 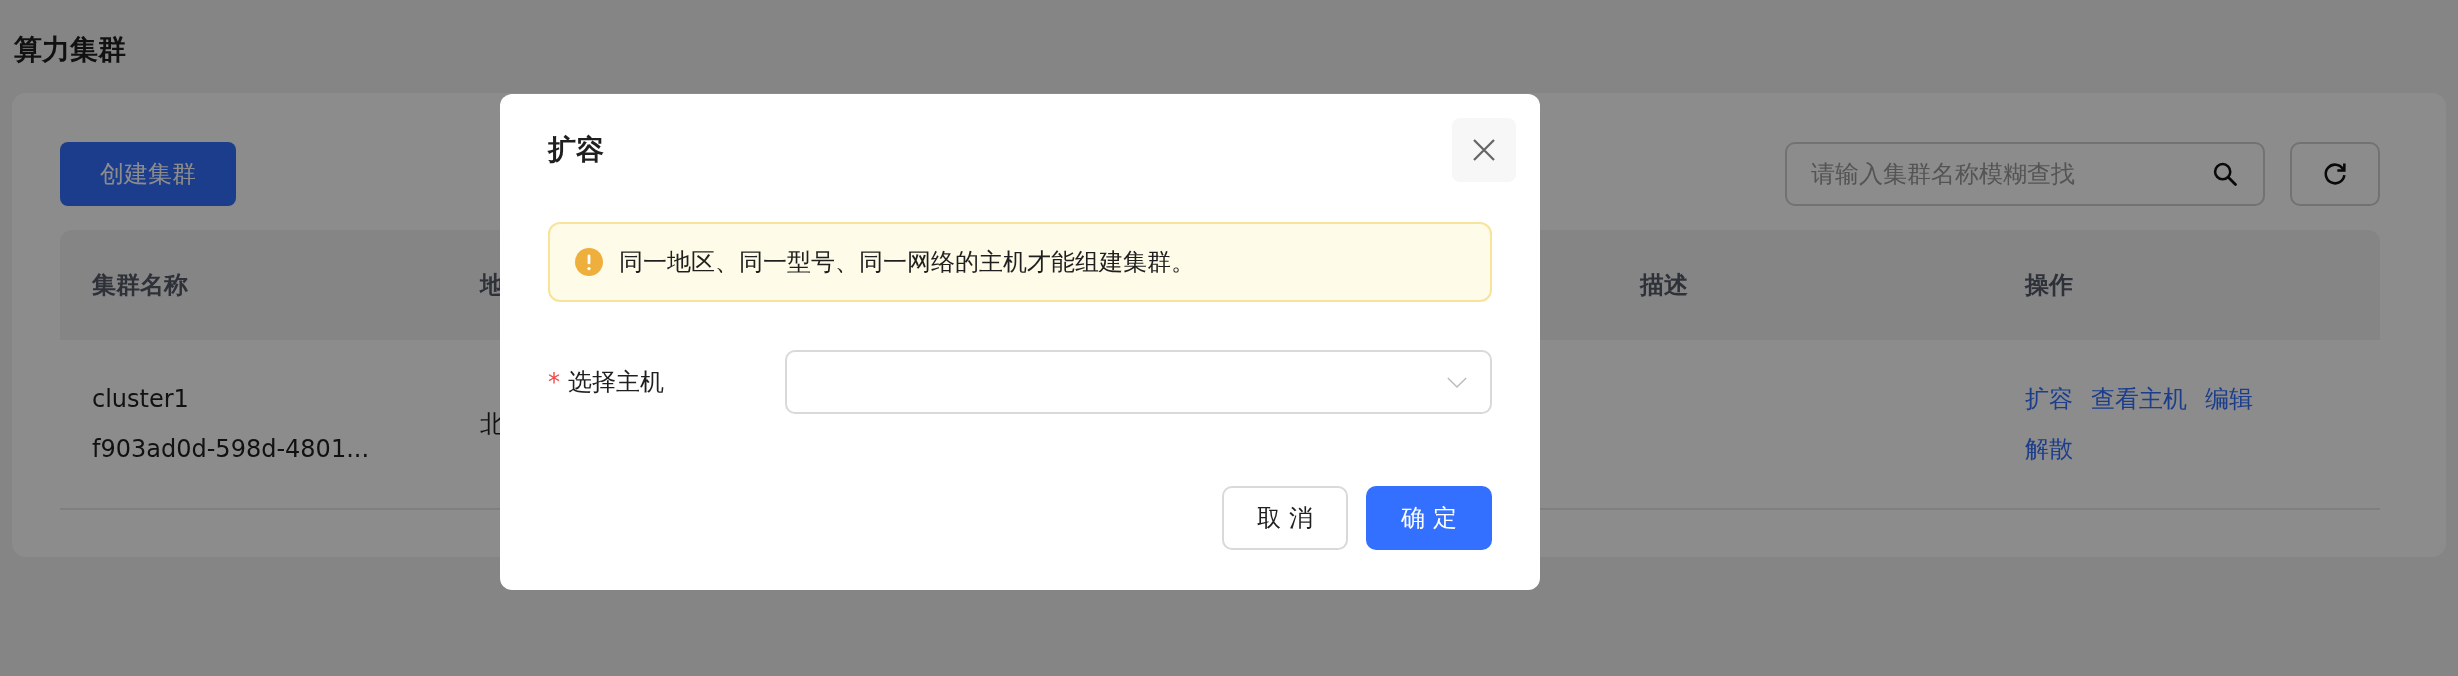 I want to click on confirm-button: 确 定, so click(x=1429, y=518).